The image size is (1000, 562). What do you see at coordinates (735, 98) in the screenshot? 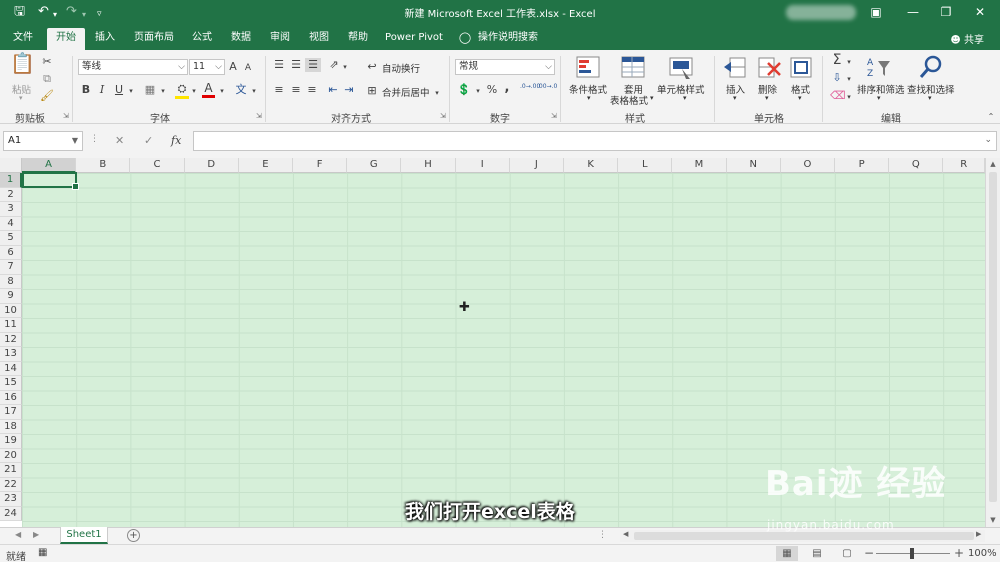
I see `insert-cells-dropdown-icon: ▾` at bounding box center [735, 98].